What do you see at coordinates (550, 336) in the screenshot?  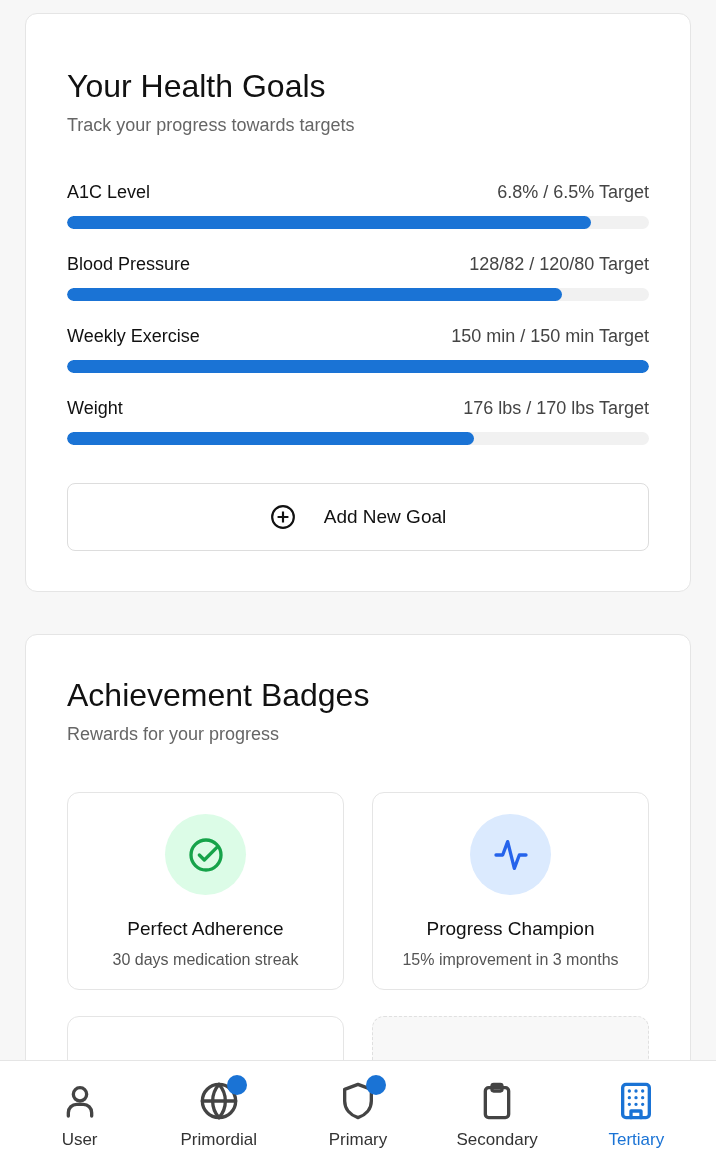 I see `goal-reading: 150 min / 150 min Target` at bounding box center [550, 336].